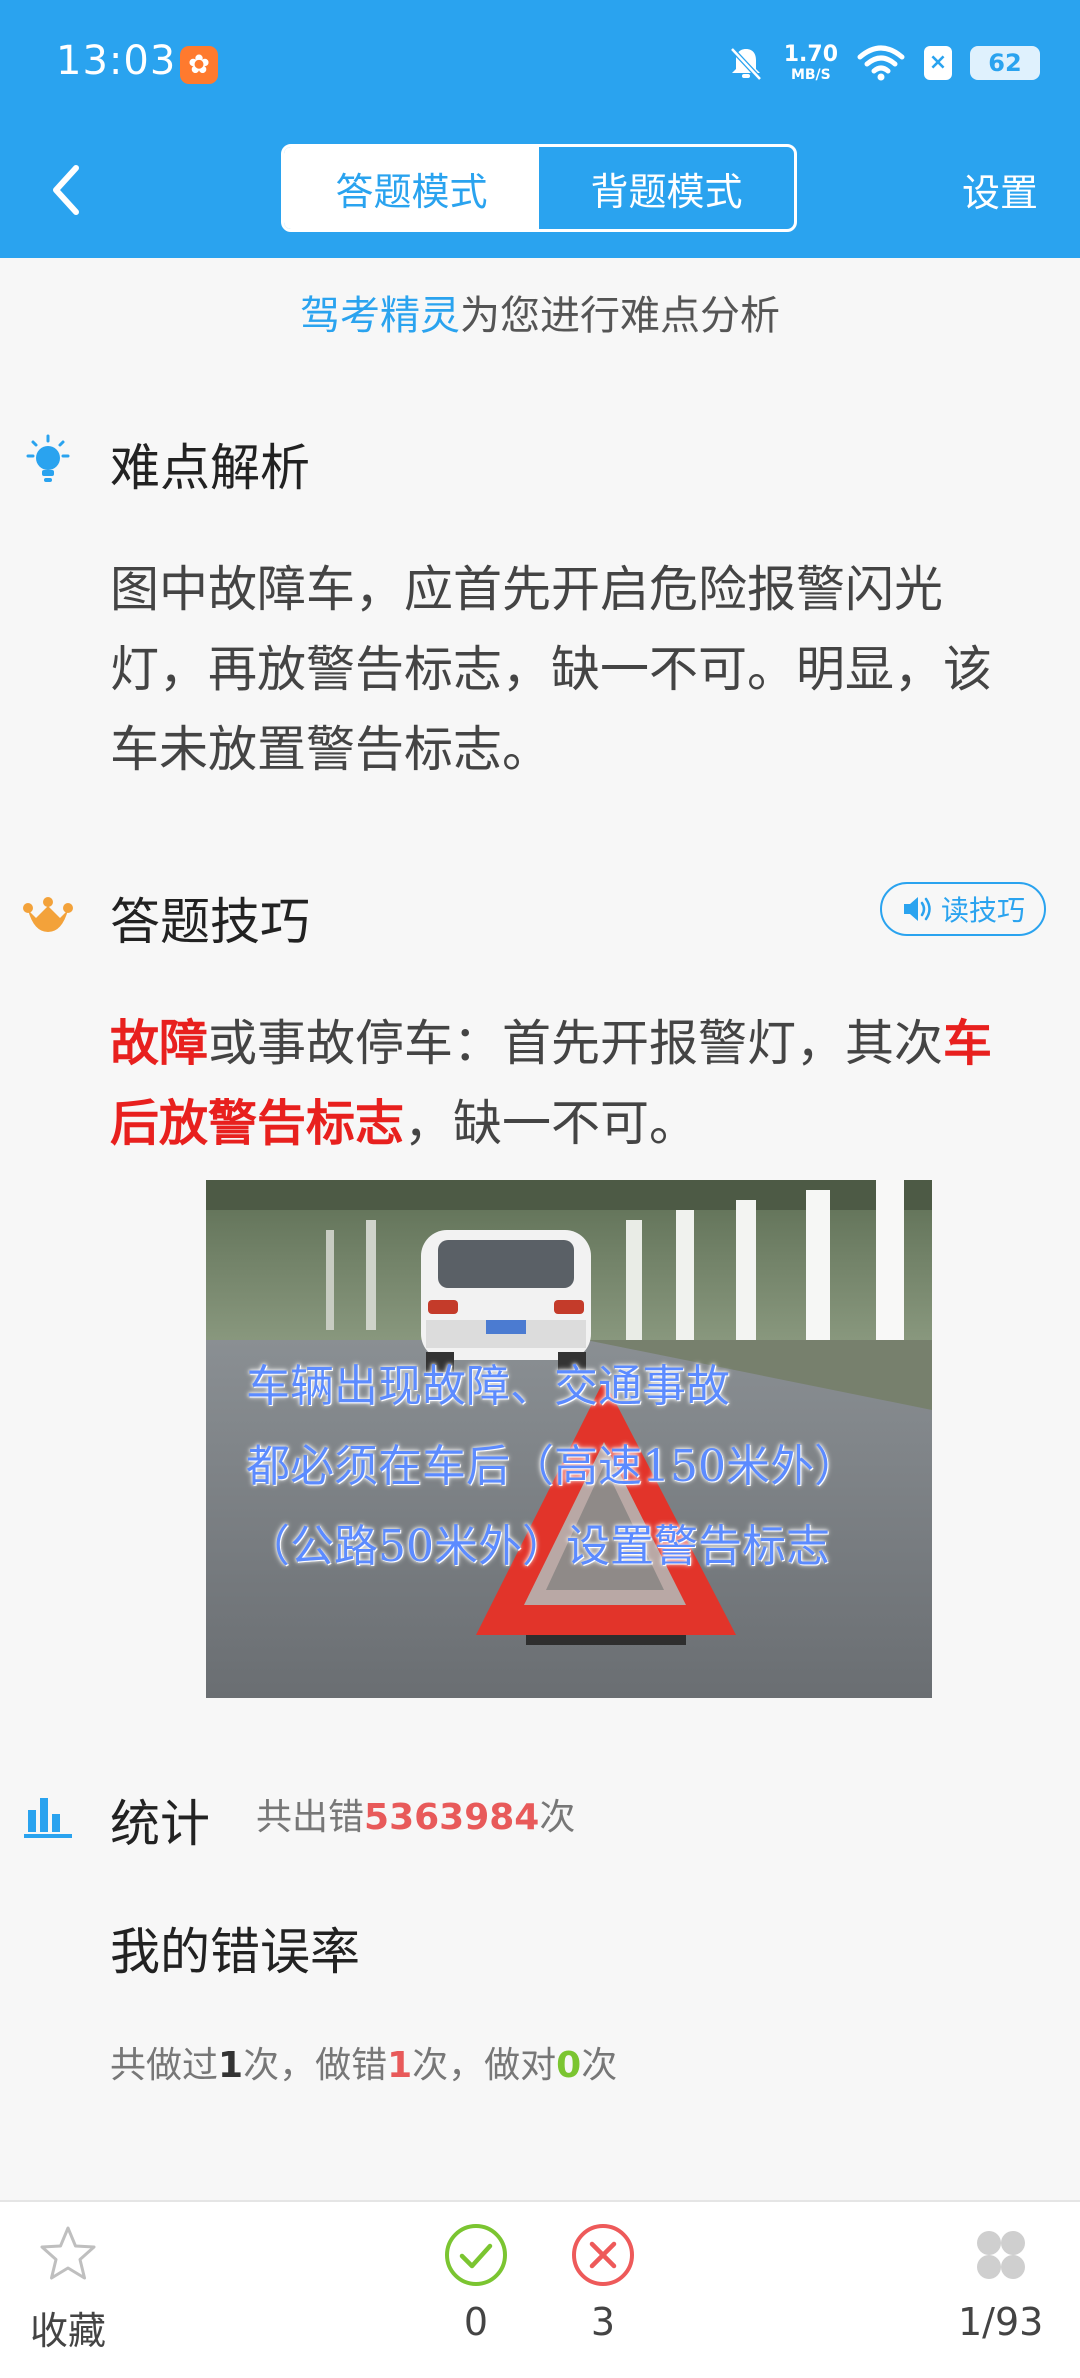 The image size is (1080, 2378). I want to click on back-button, so click(66, 190).